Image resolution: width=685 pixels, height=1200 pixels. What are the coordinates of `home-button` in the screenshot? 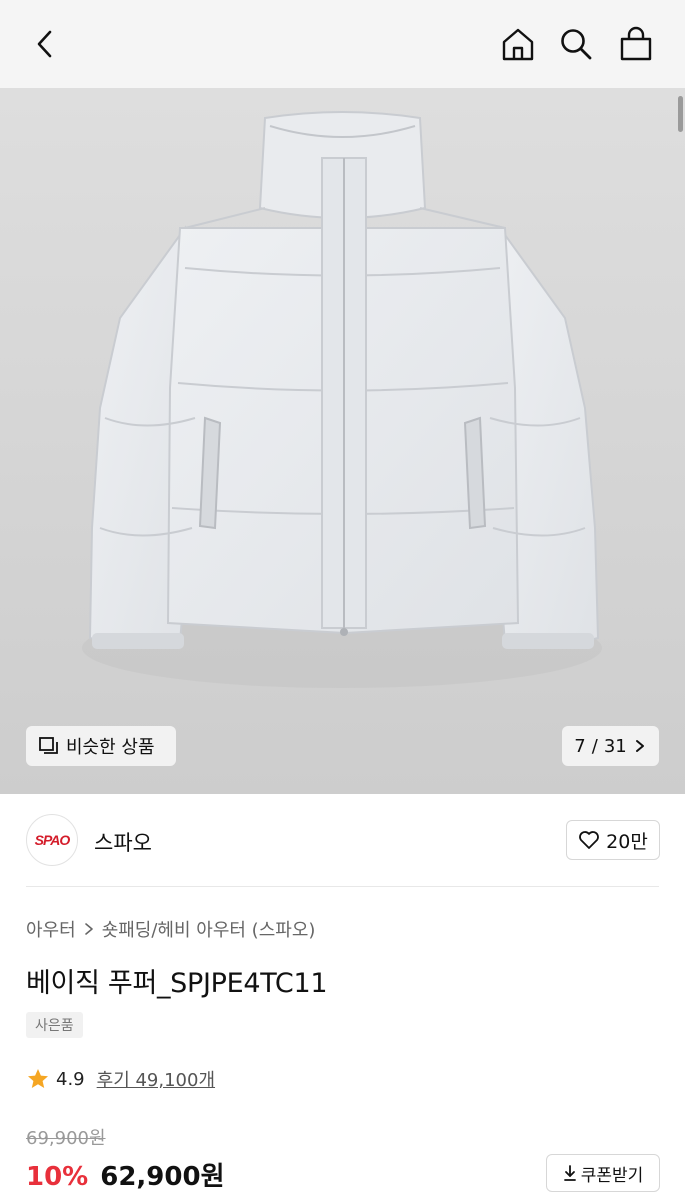 It's located at (518, 44).